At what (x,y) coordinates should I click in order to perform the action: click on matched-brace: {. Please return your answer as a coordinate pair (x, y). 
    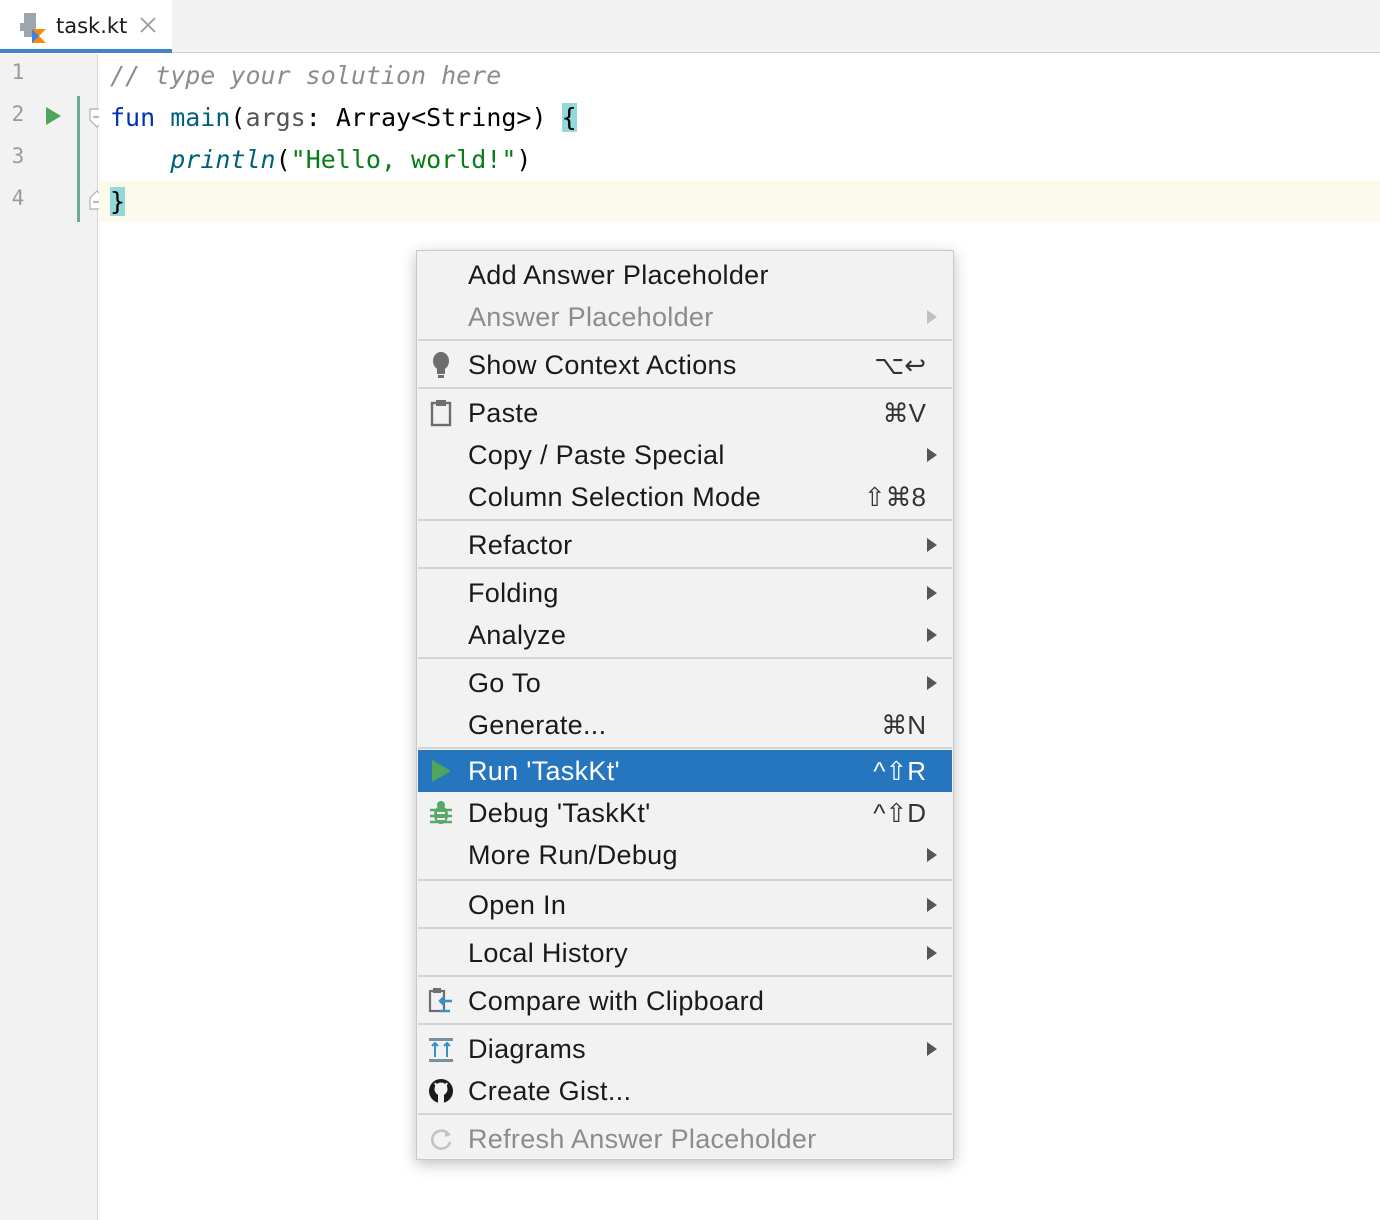
    Looking at the image, I should click on (569, 117).